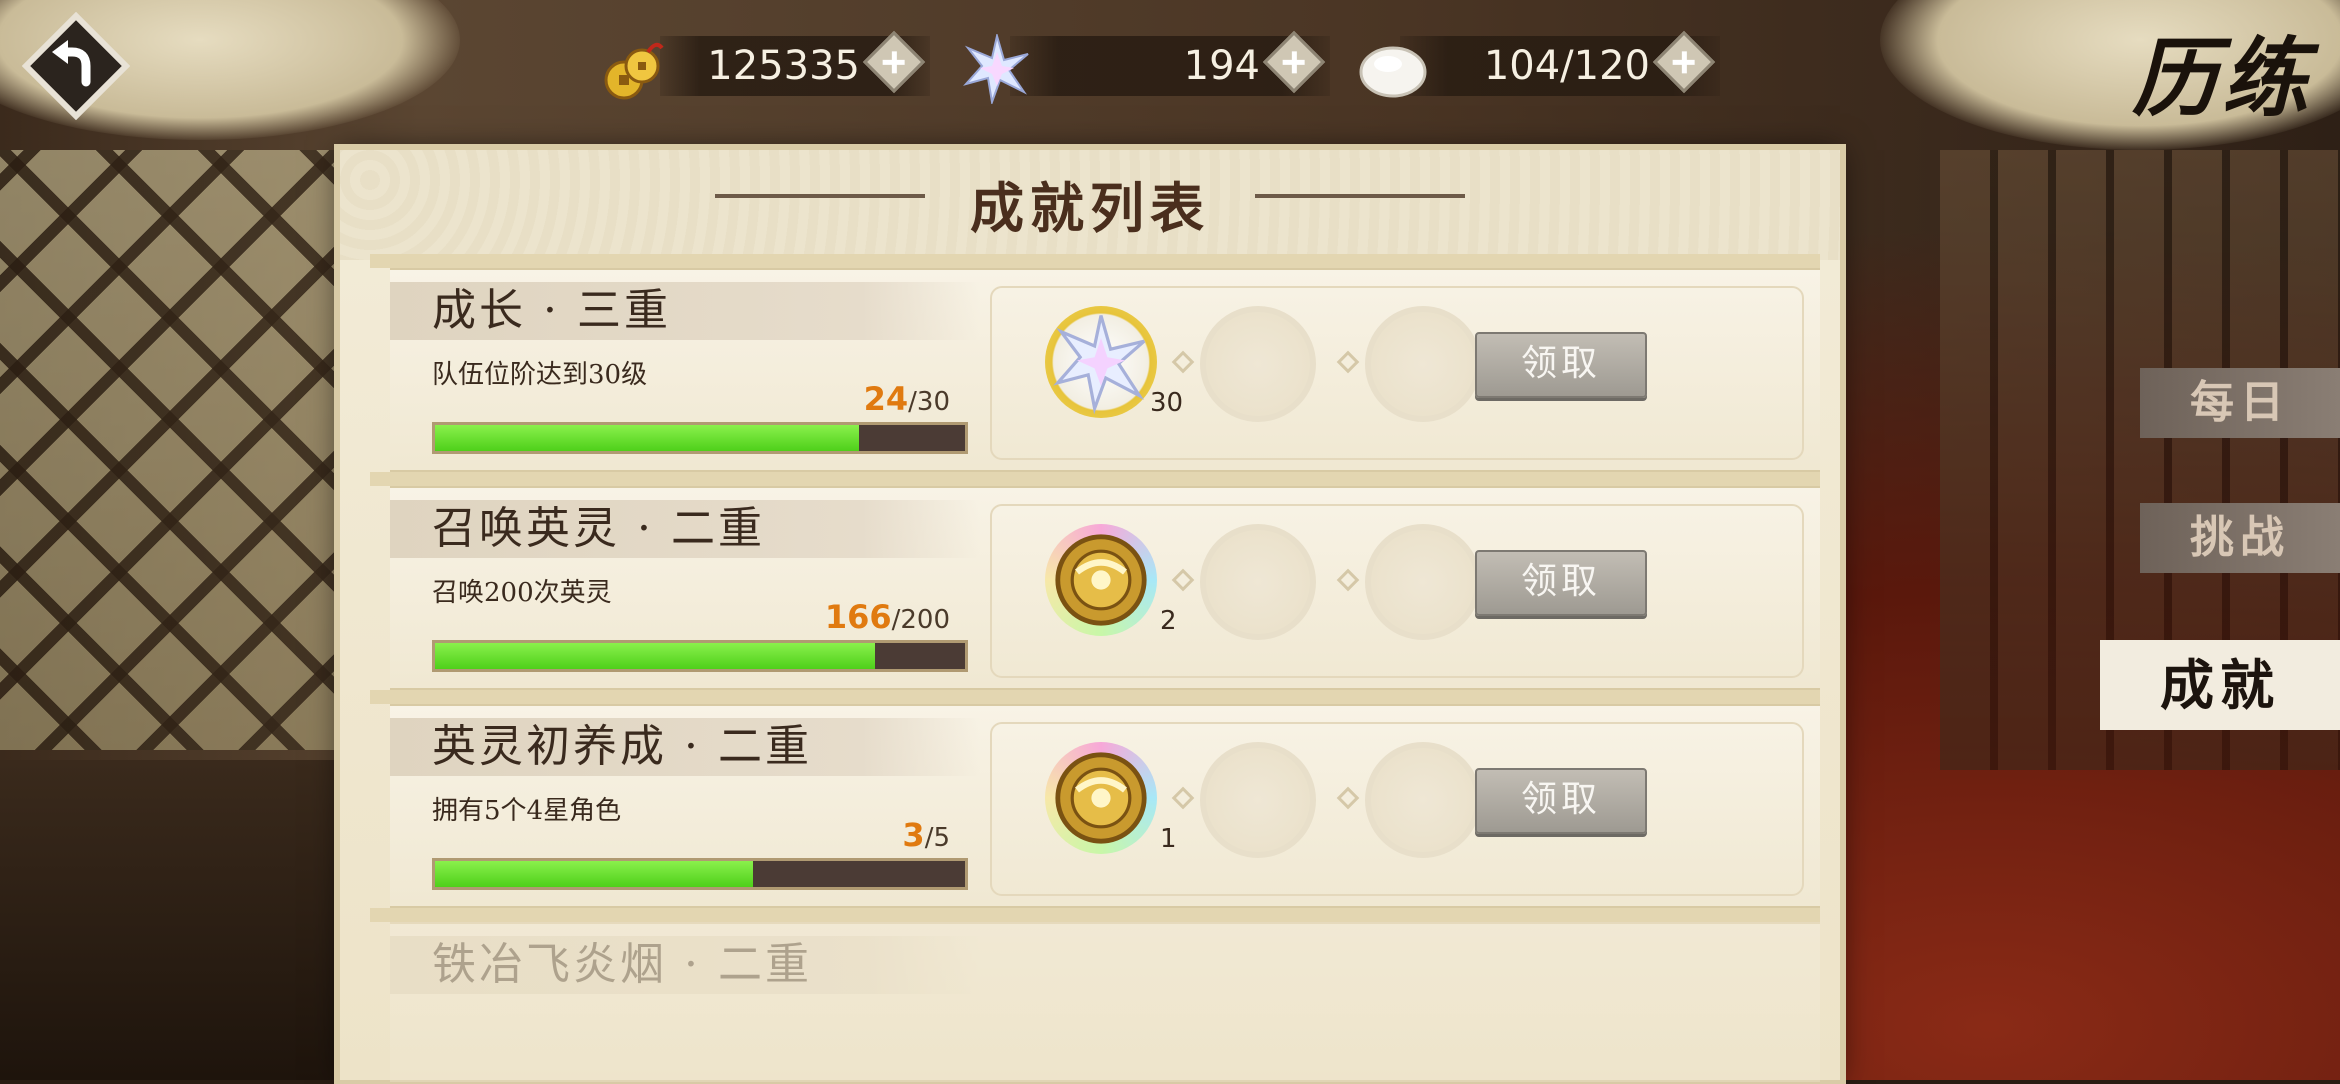 Image resolution: width=2340 pixels, height=1084 pixels. Describe the element at coordinates (180, 920) in the screenshot. I see `floor-left` at that location.